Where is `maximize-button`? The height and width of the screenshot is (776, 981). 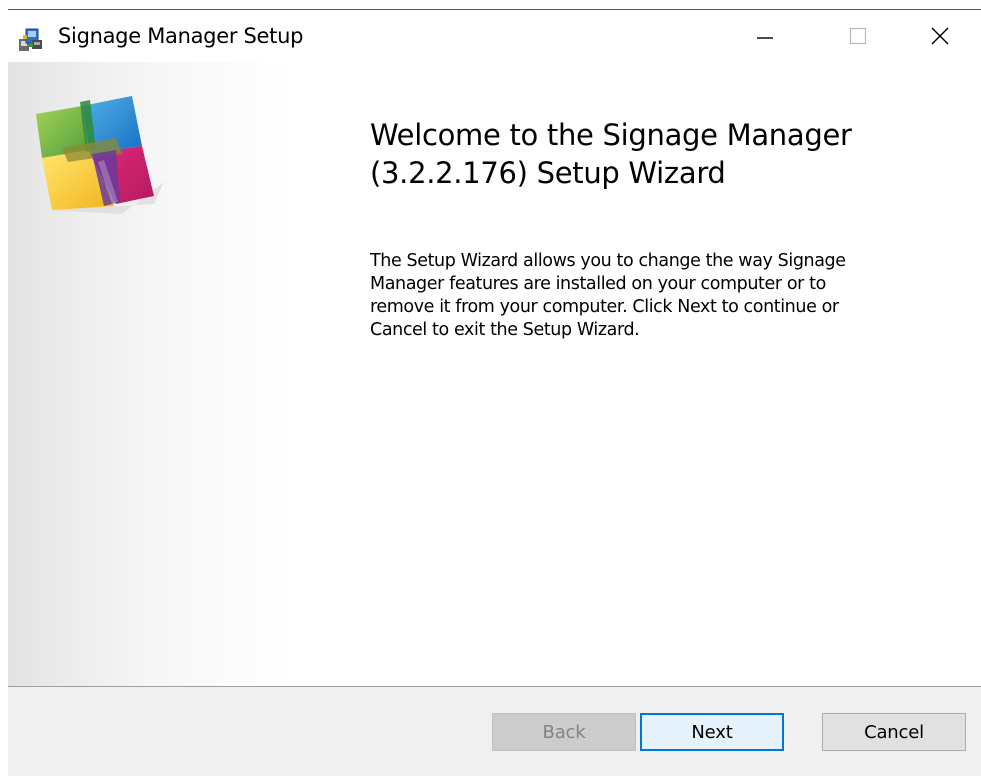 maximize-button is located at coordinates (858, 36).